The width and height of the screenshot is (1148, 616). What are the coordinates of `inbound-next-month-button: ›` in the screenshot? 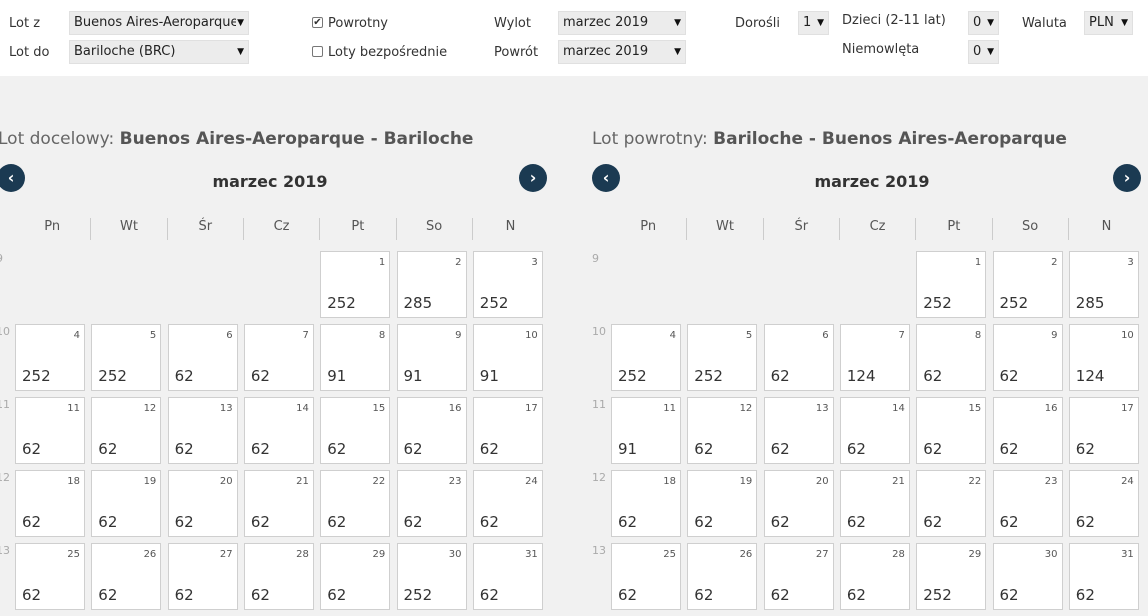 It's located at (1127, 178).